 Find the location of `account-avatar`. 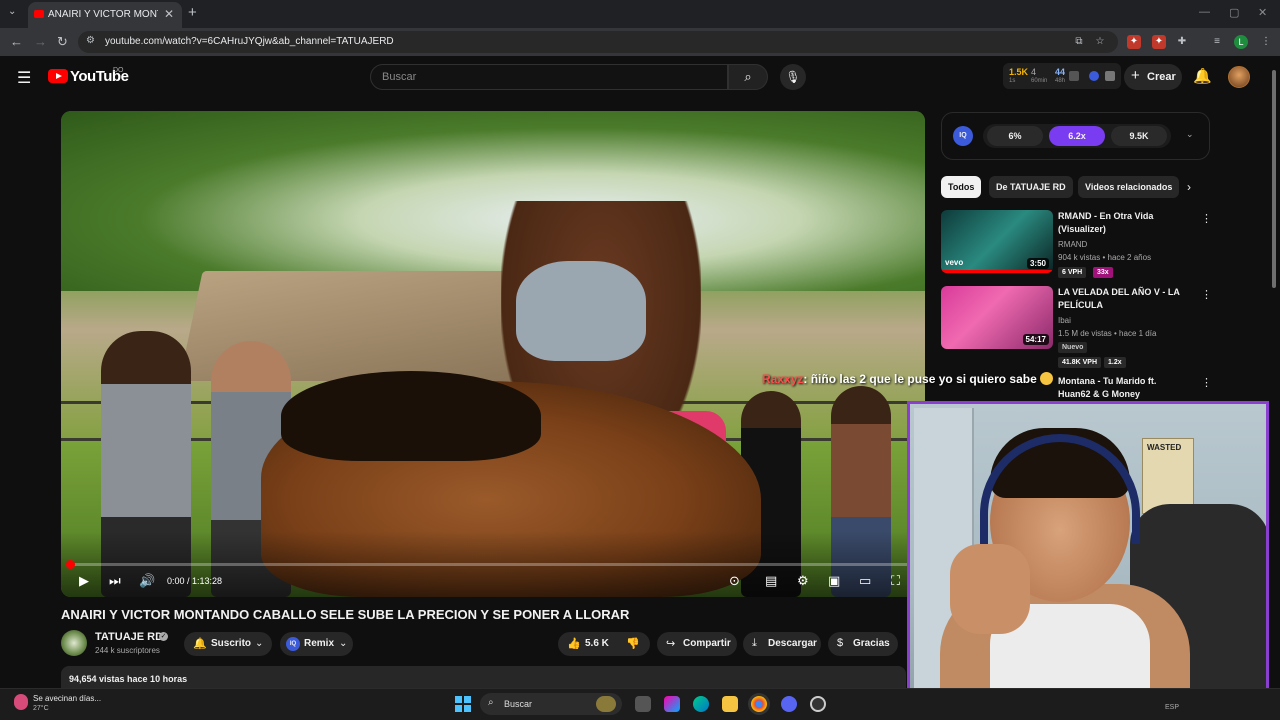

account-avatar is located at coordinates (1239, 77).